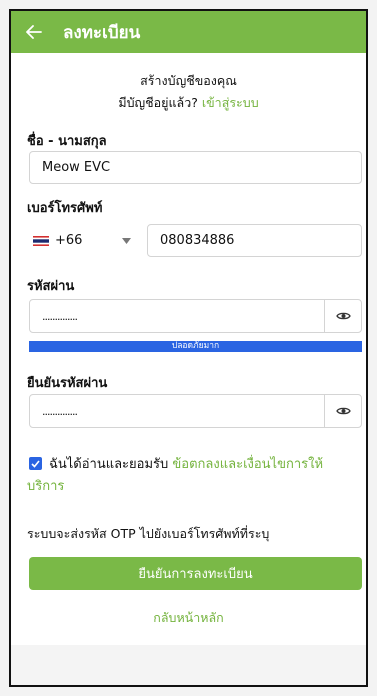  What do you see at coordinates (65, 208) in the screenshot?
I see `phone-label: เบอร์โทรศัพท์` at bounding box center [65, 208].